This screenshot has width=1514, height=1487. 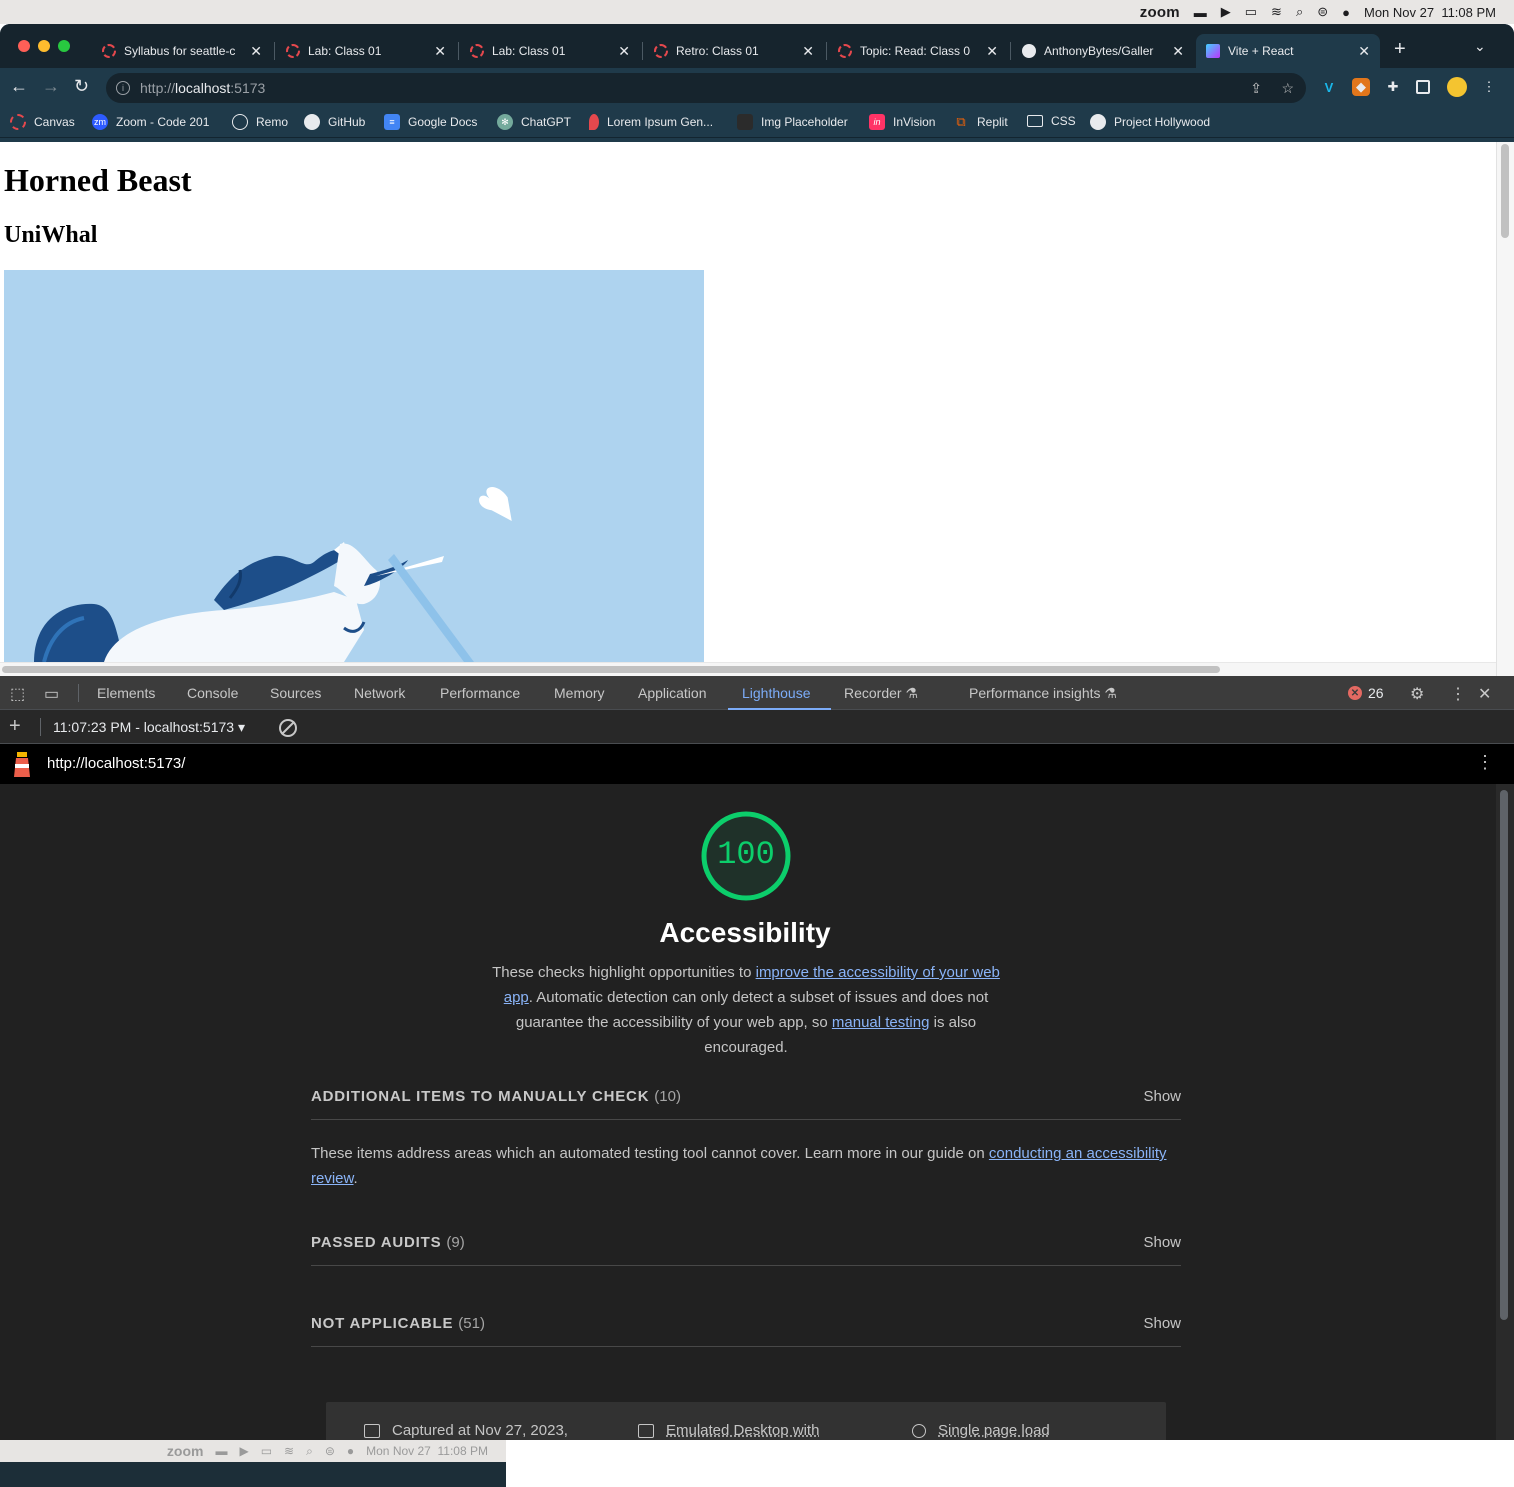 What do you see at coordinates (1299, 12) in the screenshot?
I see `search-icon: ⌕` at bounding box center [1299, 12].